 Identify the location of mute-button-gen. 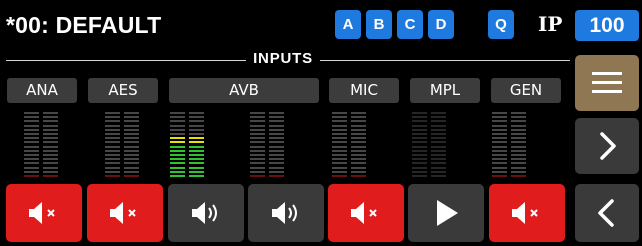
(527, 213).